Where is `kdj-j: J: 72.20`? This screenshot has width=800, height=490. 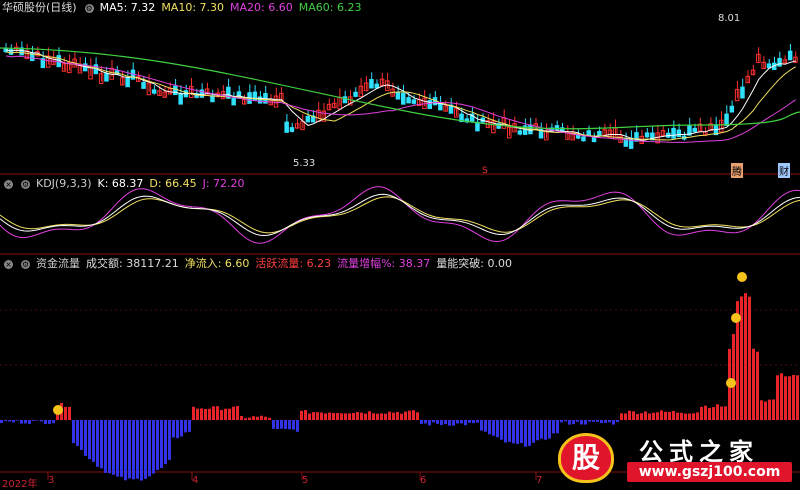
kdj-j: J: 72.20 is located at coordinates (223, 183).